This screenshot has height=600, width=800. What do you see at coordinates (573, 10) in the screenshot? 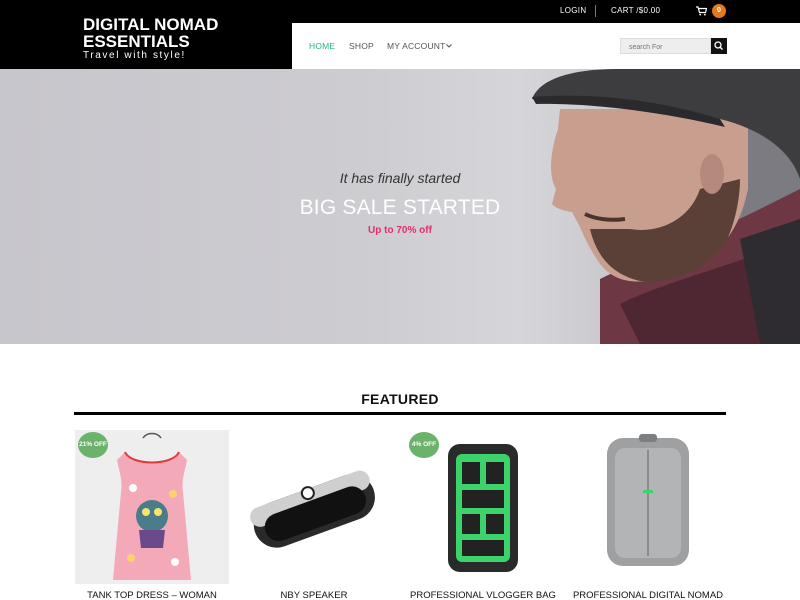
I see `login-link: LOGIN` at bounding box center [573, 10].